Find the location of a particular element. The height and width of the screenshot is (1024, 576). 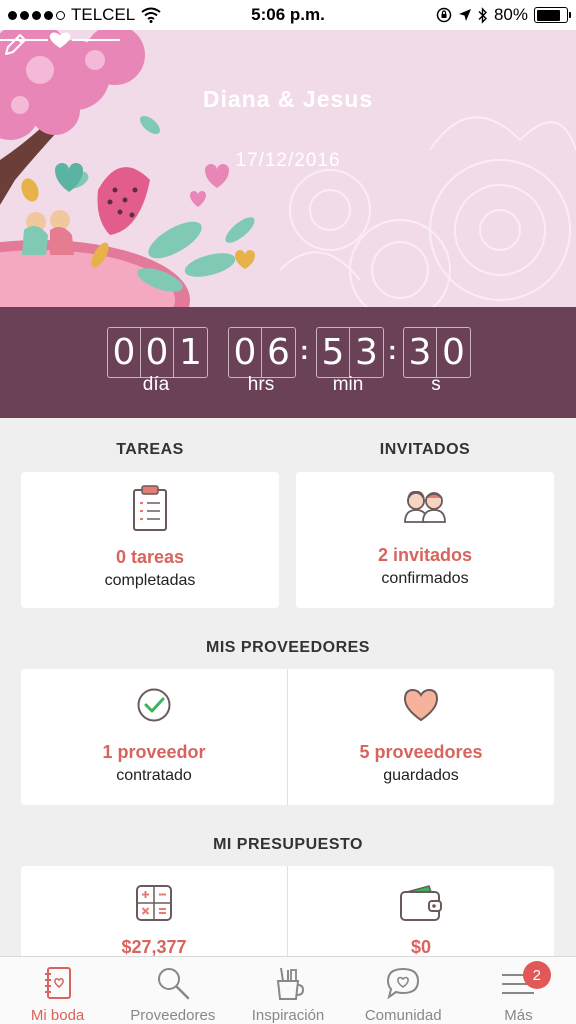

tab-label: Proveedores is located at coordinates (173, 1015).